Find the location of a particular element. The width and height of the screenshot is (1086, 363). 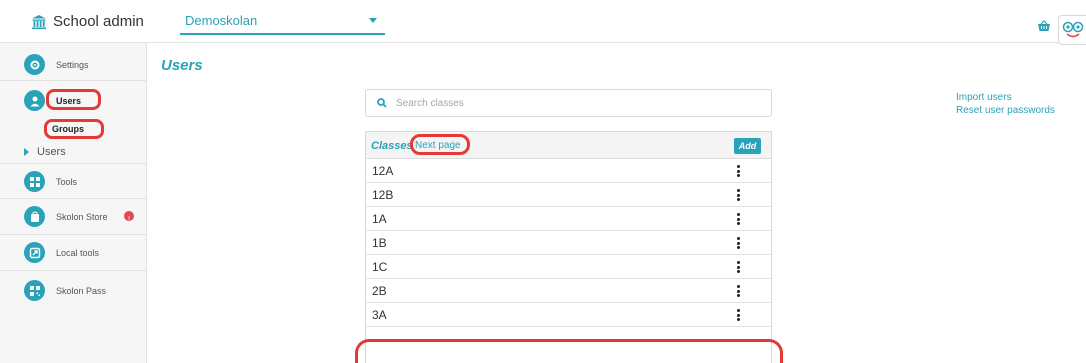

bag-icon is located at coordinates (34, 216).